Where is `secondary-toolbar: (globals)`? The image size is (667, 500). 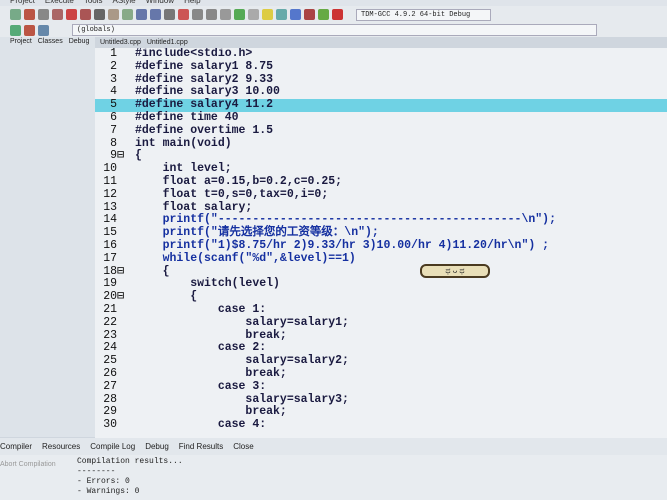 secondary-toolbar: (globals) is located at coordinates (333, 30).